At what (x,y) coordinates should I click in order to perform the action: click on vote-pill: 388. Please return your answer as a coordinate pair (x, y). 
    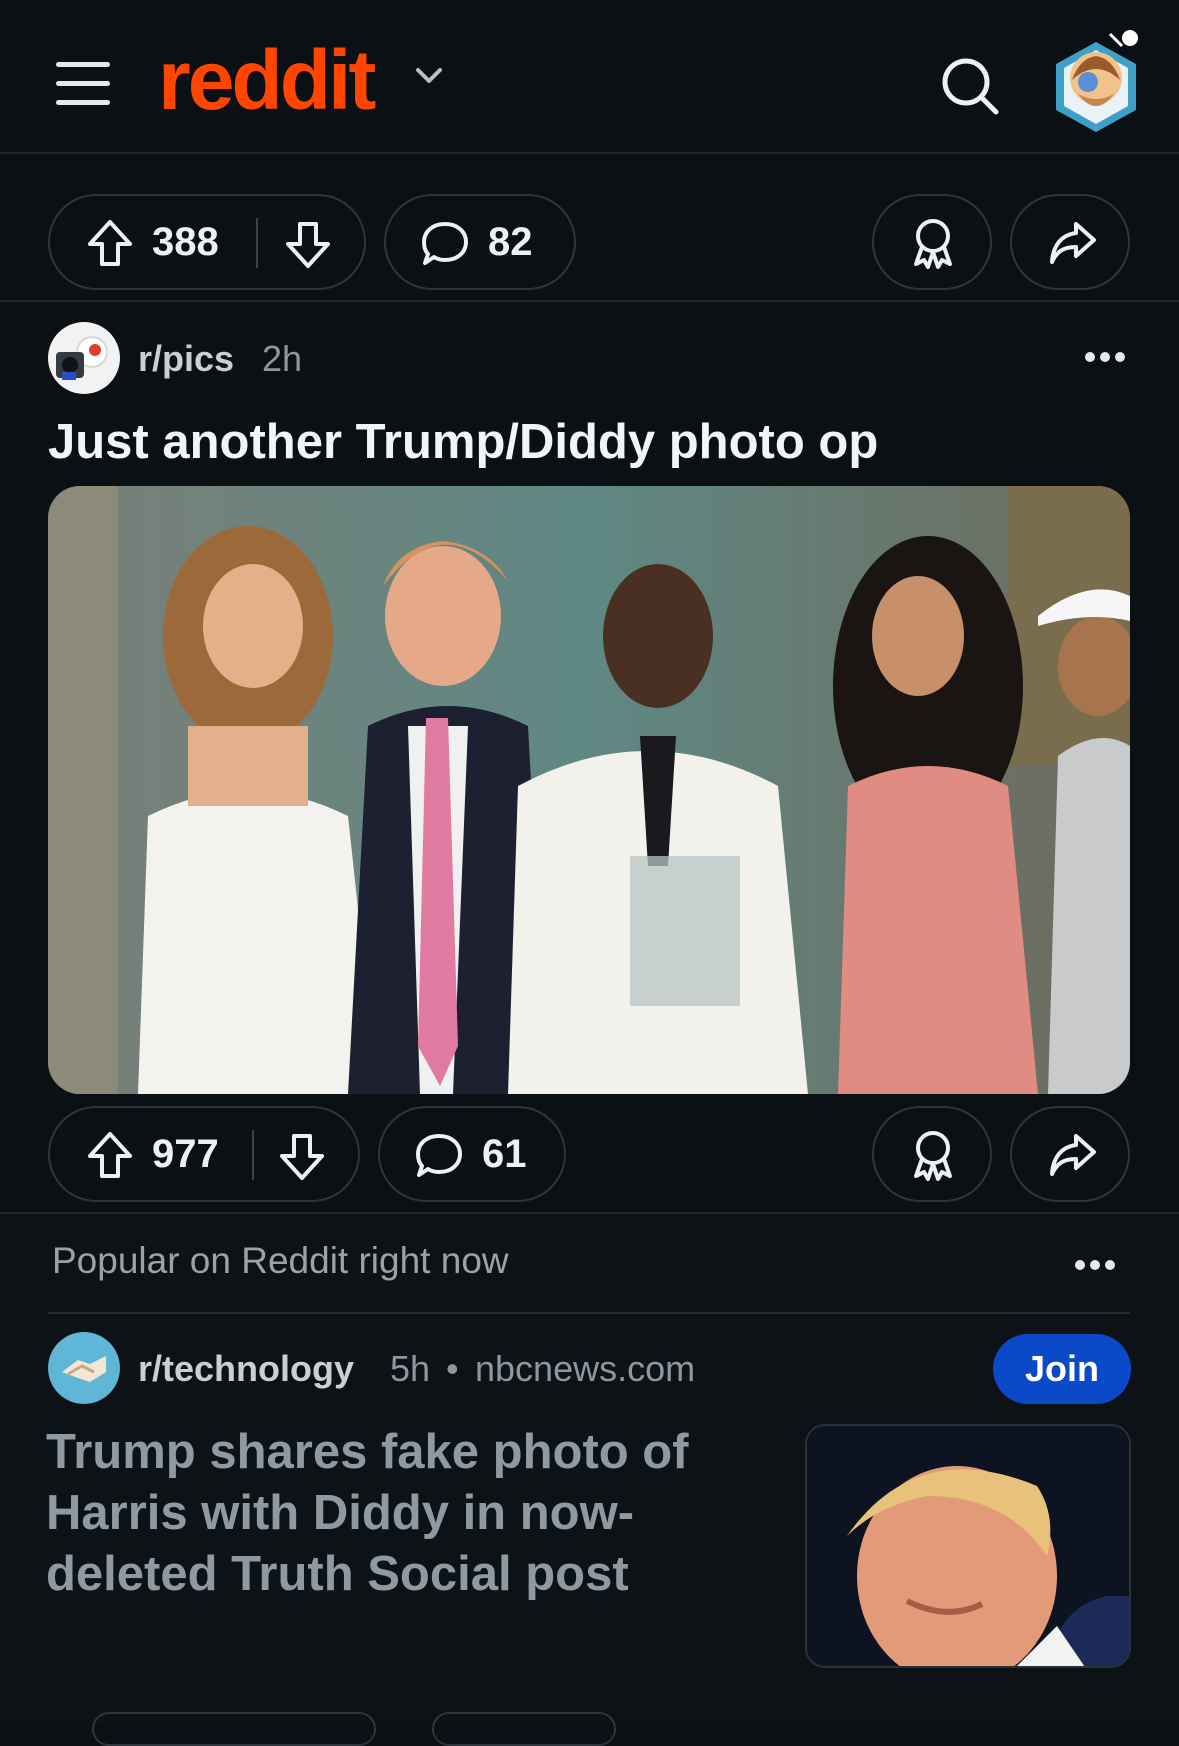
    Looking at the image, I should click on (207, 242).